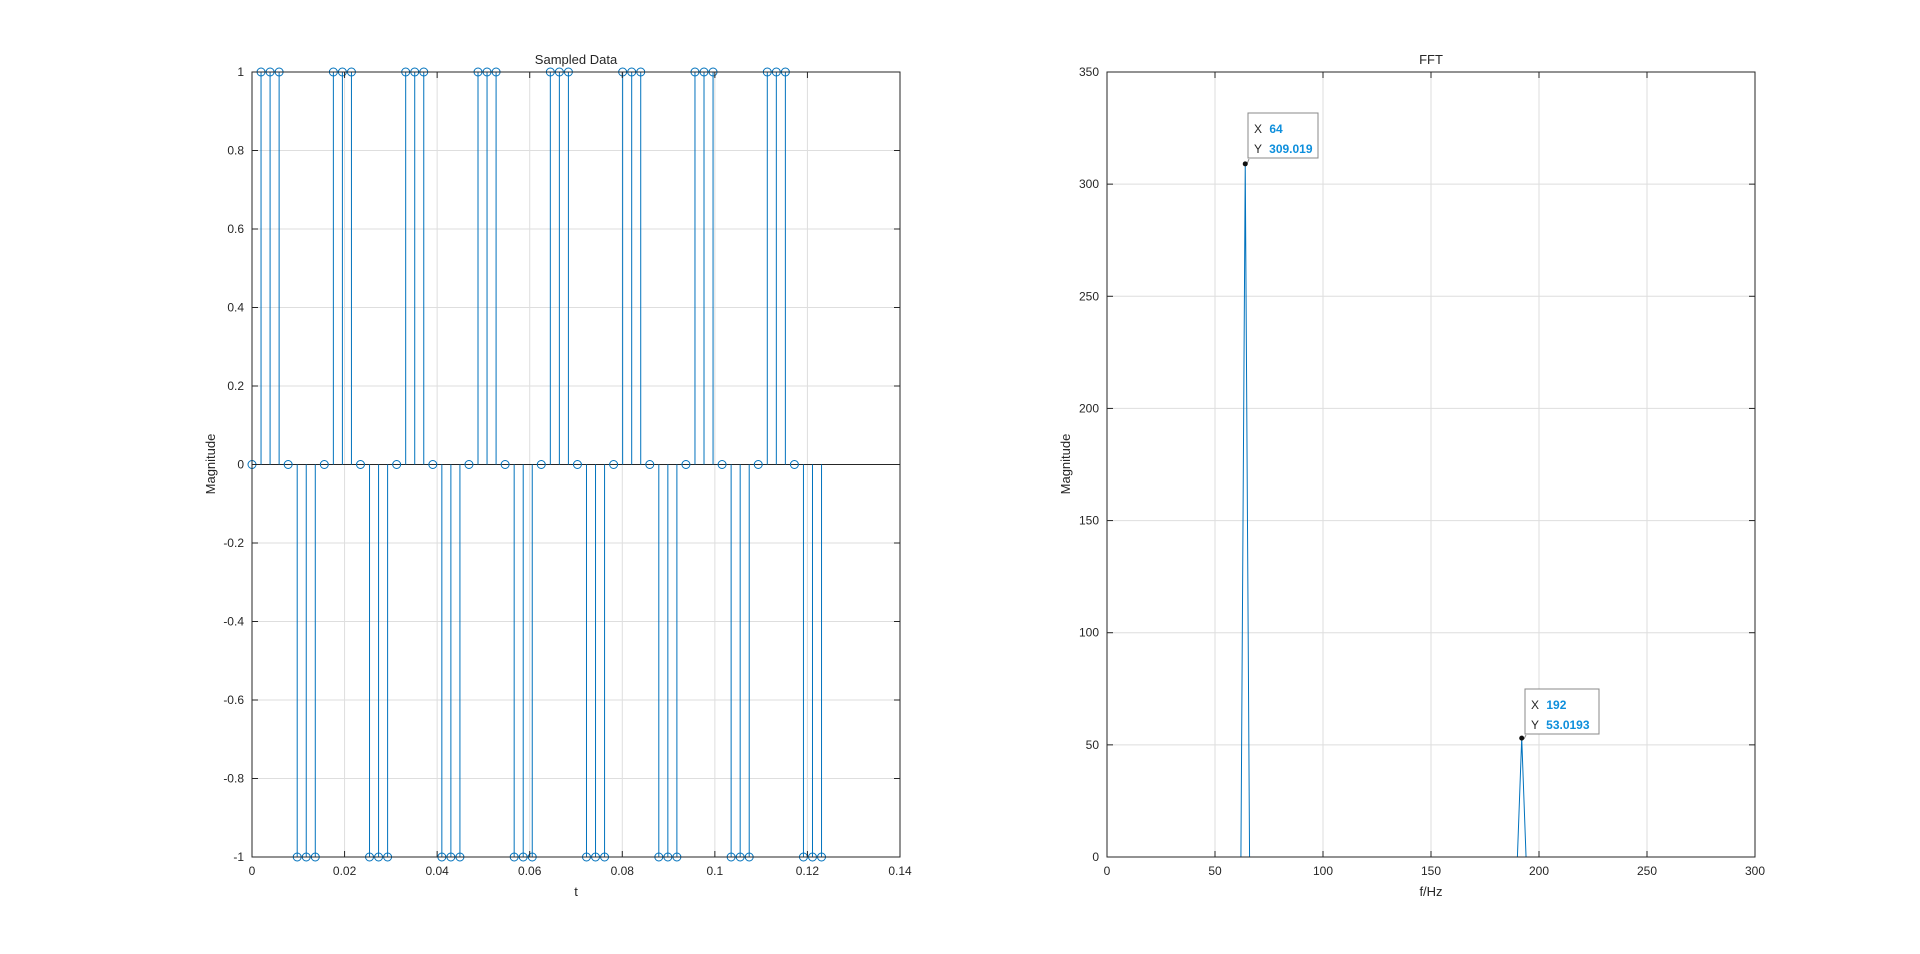 The width and height of the screenshot is (1920, 954). I want to click on x-tick-label: 50, so click(1215, 871).